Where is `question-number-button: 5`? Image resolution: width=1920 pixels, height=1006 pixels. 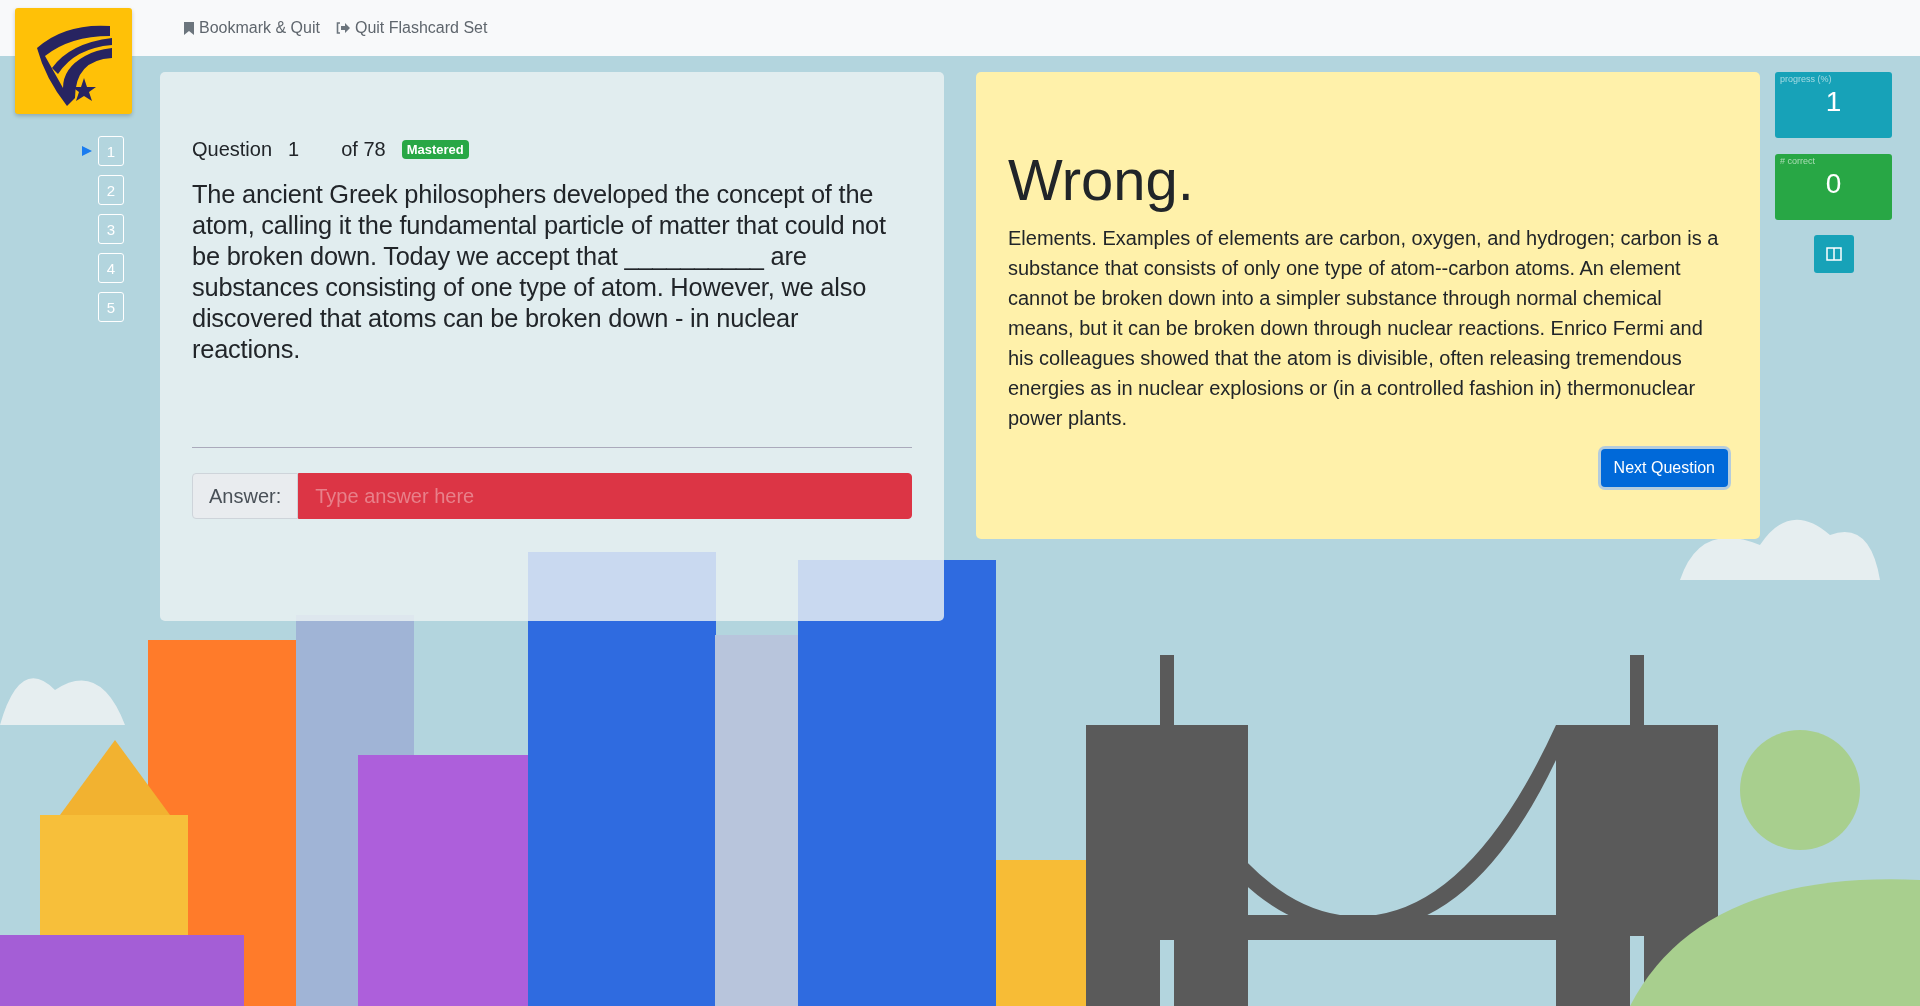
question-number-button: 5 is located at coordinates (111, 307).